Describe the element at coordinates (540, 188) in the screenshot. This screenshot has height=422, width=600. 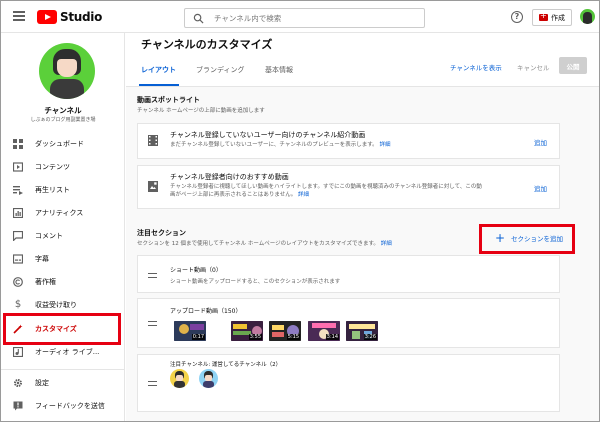
I see `add-featured-video-button: 追加` at that location.